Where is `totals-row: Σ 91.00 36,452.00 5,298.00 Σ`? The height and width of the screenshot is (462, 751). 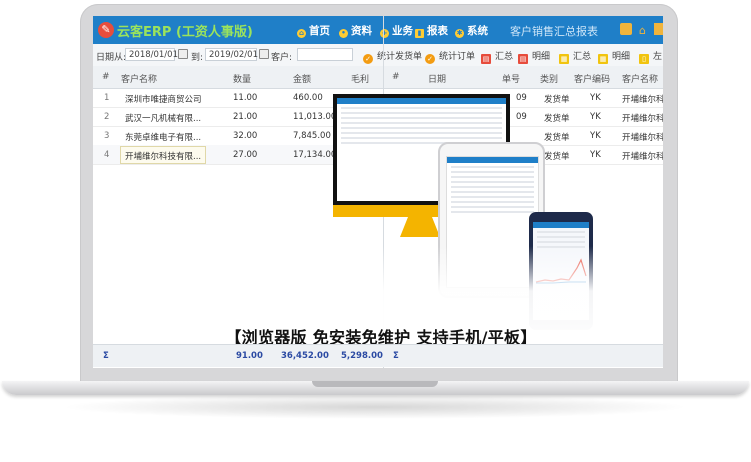
totals-row: Σ 91.00 36,452.00 5,298.00 Σ is located at coordinates (378, 355).